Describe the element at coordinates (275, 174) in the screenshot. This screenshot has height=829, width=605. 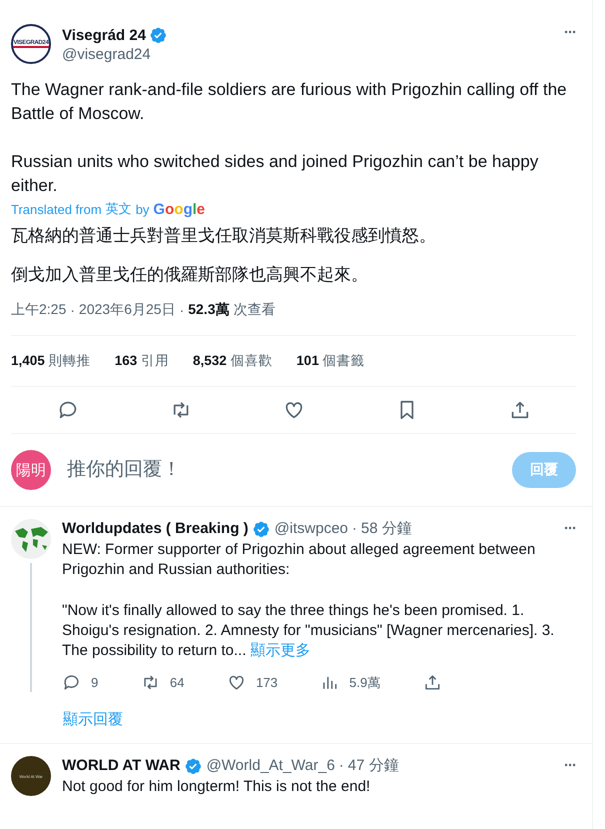
I see `tweet-text: Russian units who switched sides and joined Prigozhin can’t be happy either.` at that location.